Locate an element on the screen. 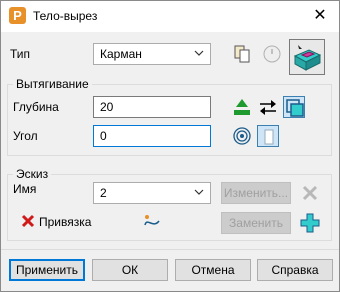 The height and width of the screenshot is (292, 340). angle-input: 0 is located at coordinates (152, 136).